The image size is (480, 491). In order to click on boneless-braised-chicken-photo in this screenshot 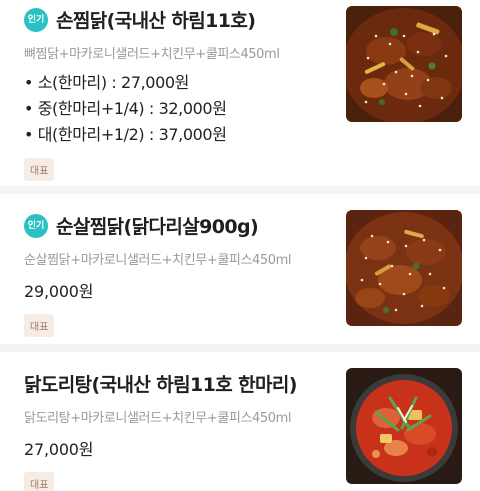, I will do `click(404, 268)`.